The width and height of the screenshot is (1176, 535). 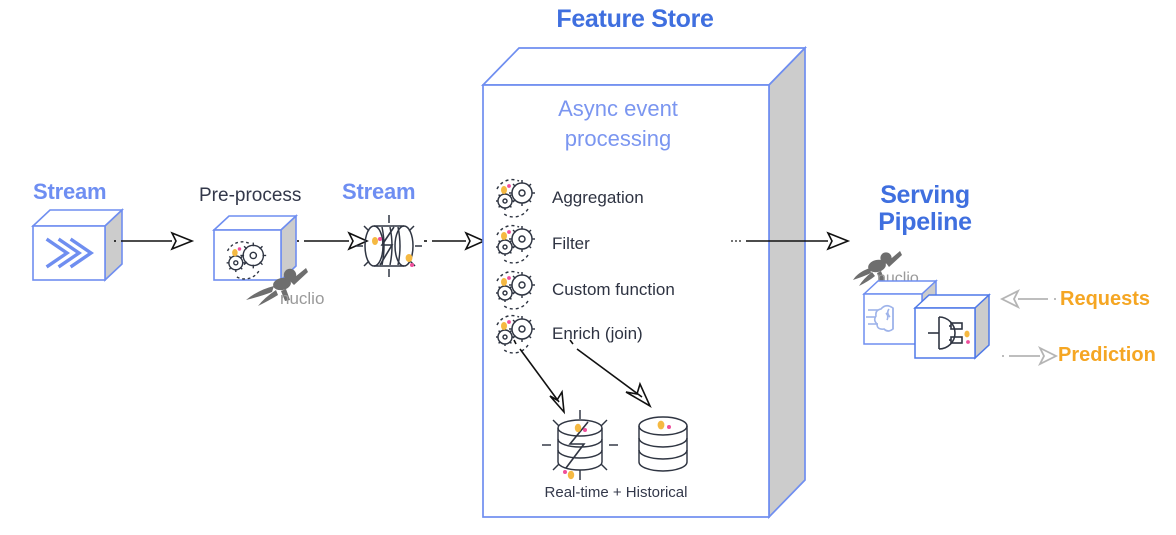 I want to click on operation-row: Custom function, so click(x=583, y=290).